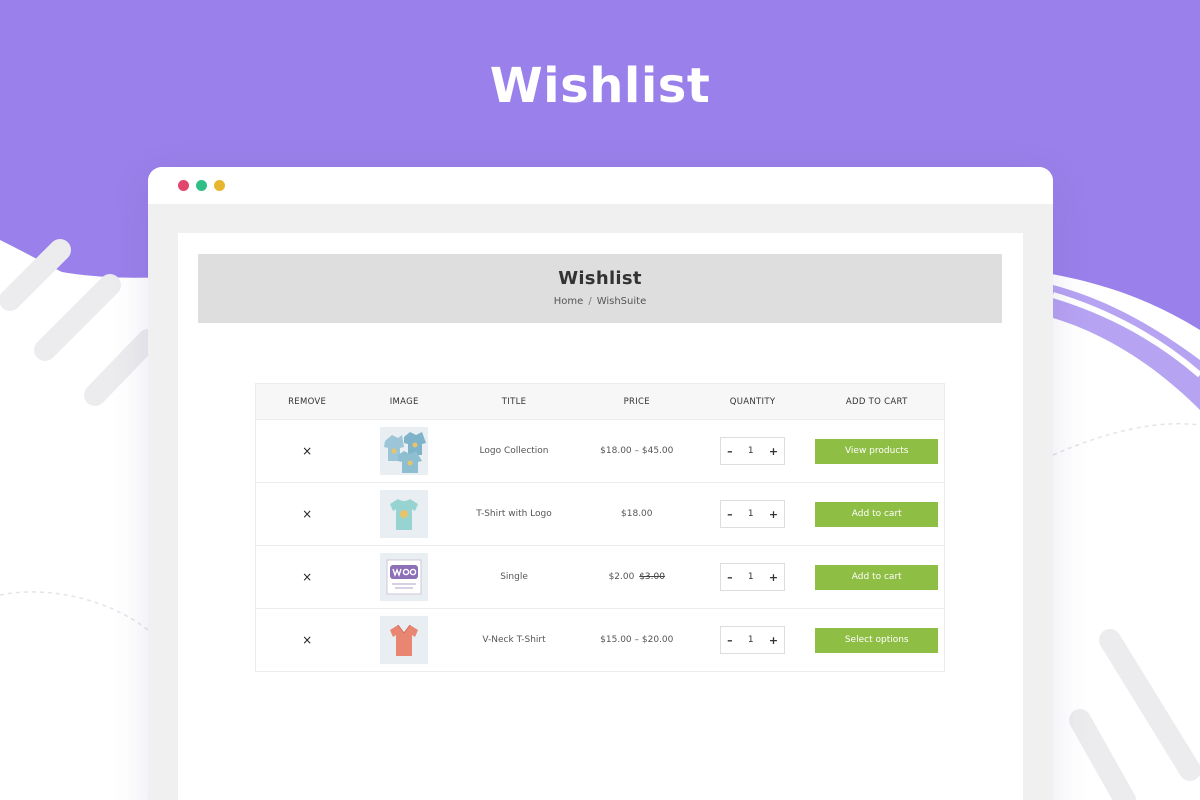 This screenshot has height=800, width=1200. Describe the element at coordinates (877, 640) in the screenshot. I see `select-options-button: Select options` at that location.